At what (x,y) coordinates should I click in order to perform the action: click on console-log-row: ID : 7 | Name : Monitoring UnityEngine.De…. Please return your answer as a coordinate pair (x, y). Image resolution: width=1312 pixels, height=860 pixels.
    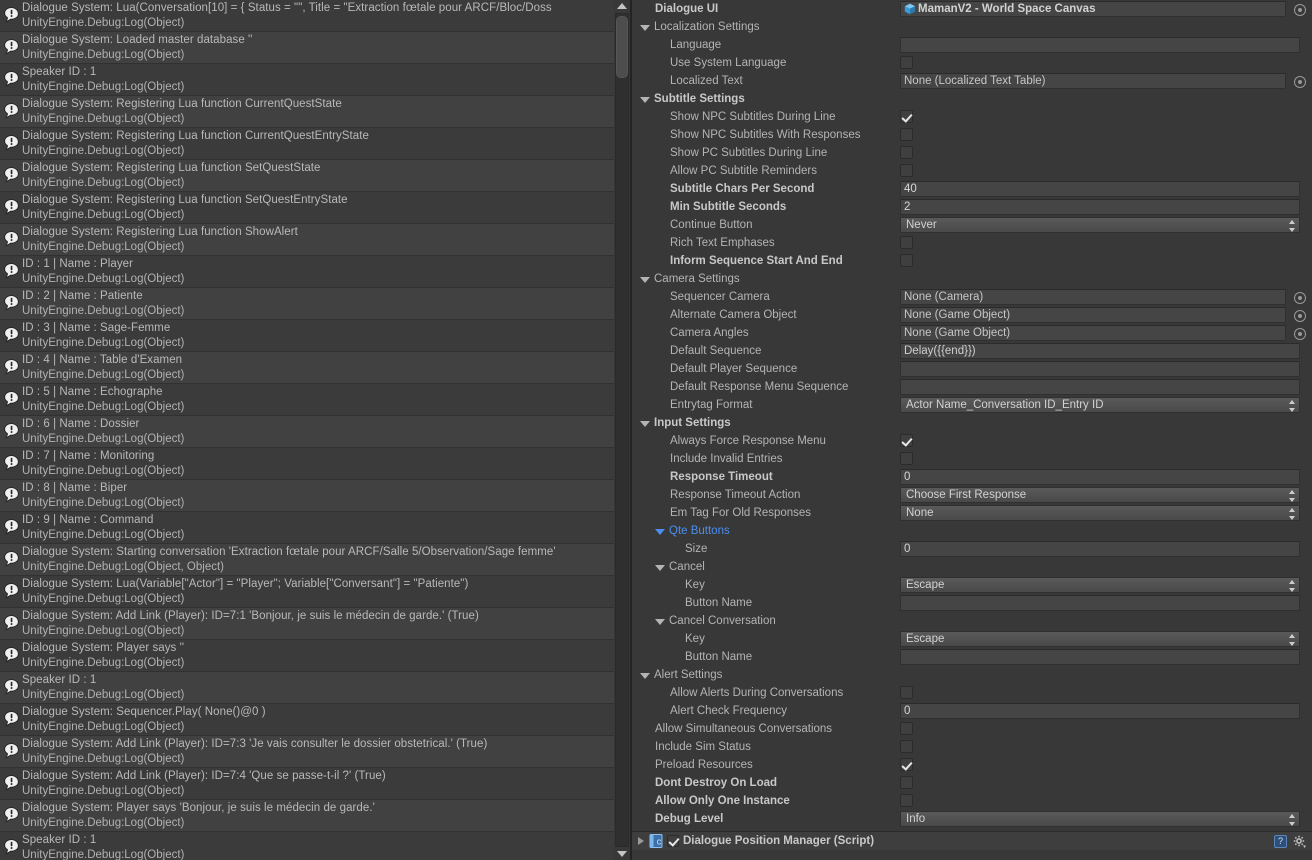
    Looking at the image, I should click on (307, 464).